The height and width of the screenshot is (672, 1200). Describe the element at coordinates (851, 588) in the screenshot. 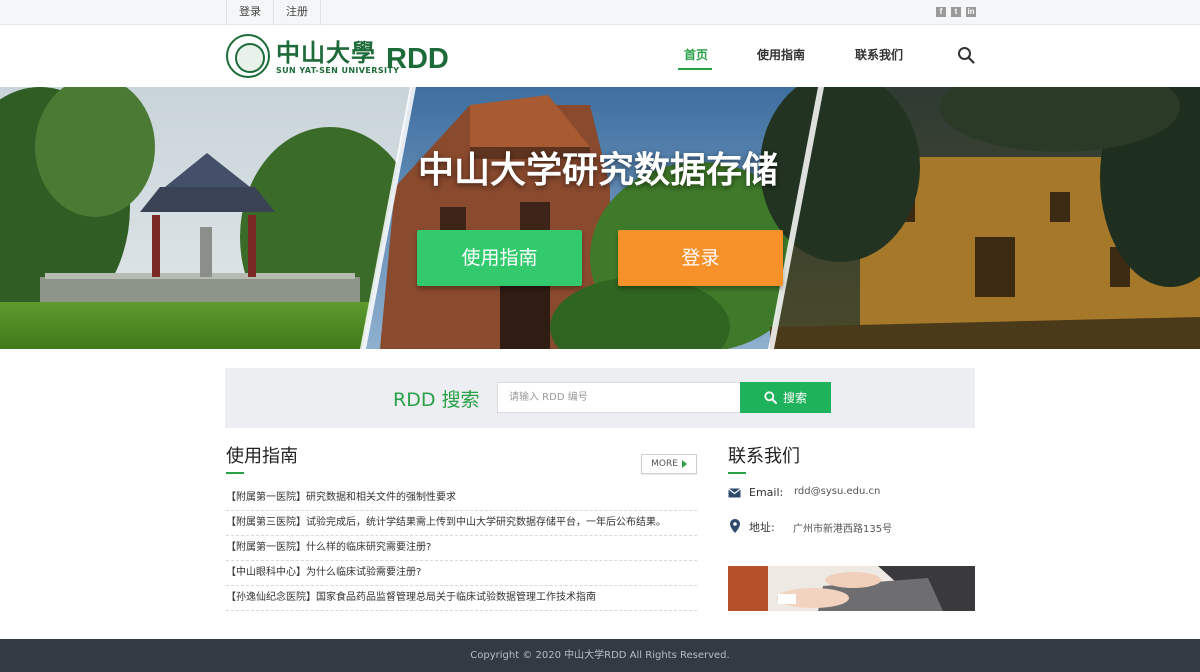

I see `contact-laptop-photo` at that location.